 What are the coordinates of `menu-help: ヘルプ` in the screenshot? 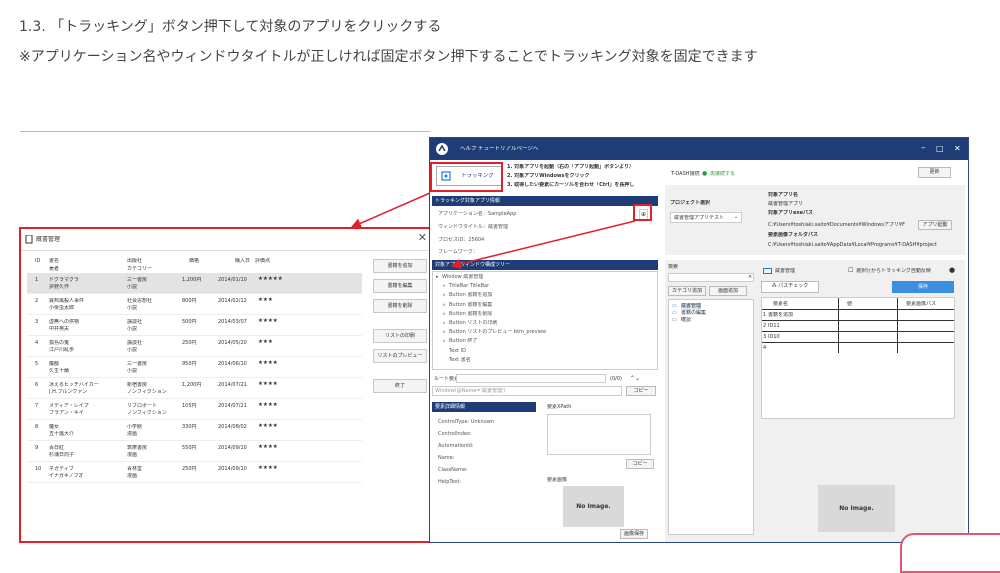 It's located at (468, 149).